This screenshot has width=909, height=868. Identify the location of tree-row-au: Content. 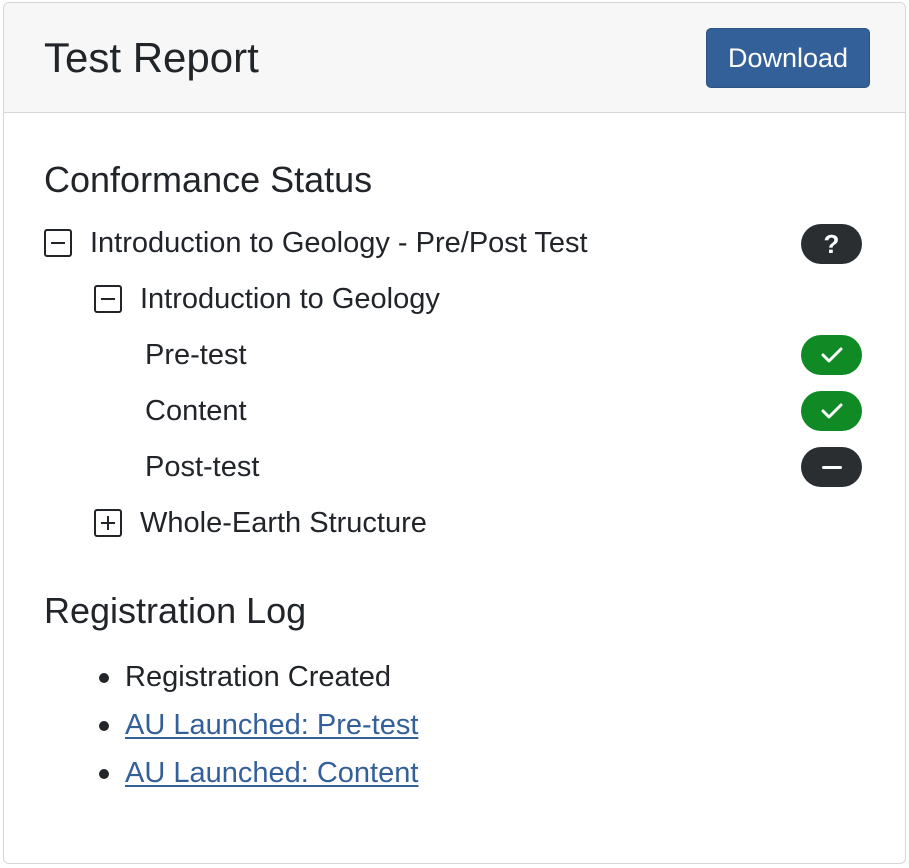
(196, 411).